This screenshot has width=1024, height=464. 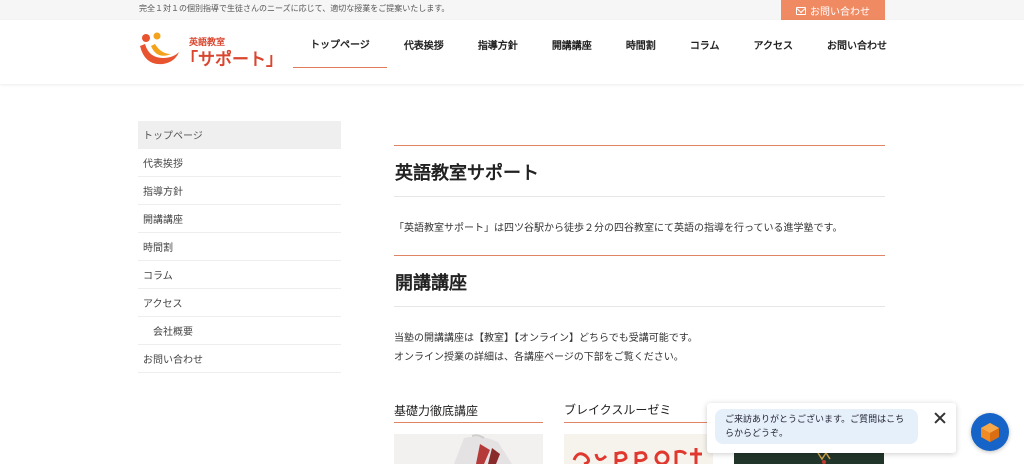 I want to click on envelope-icon, so click(x=801, y=10).